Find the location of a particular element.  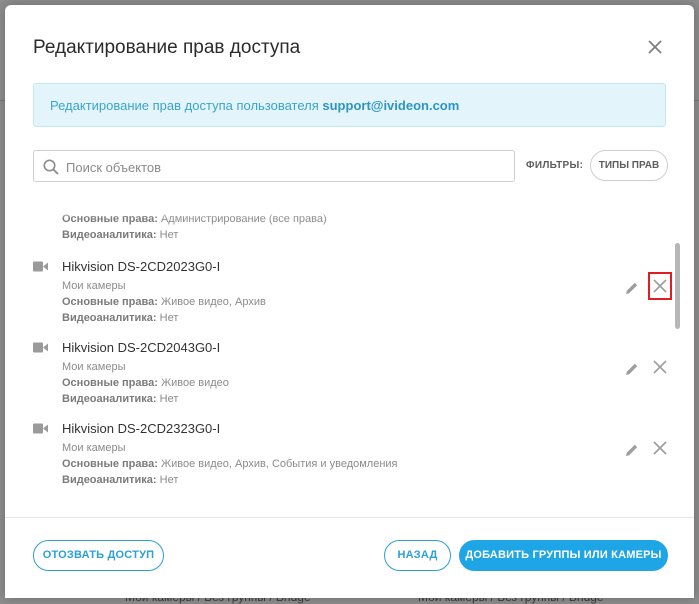

item-rights: Основные права: Живое видео, Архив is located at coordinates (164, 302).